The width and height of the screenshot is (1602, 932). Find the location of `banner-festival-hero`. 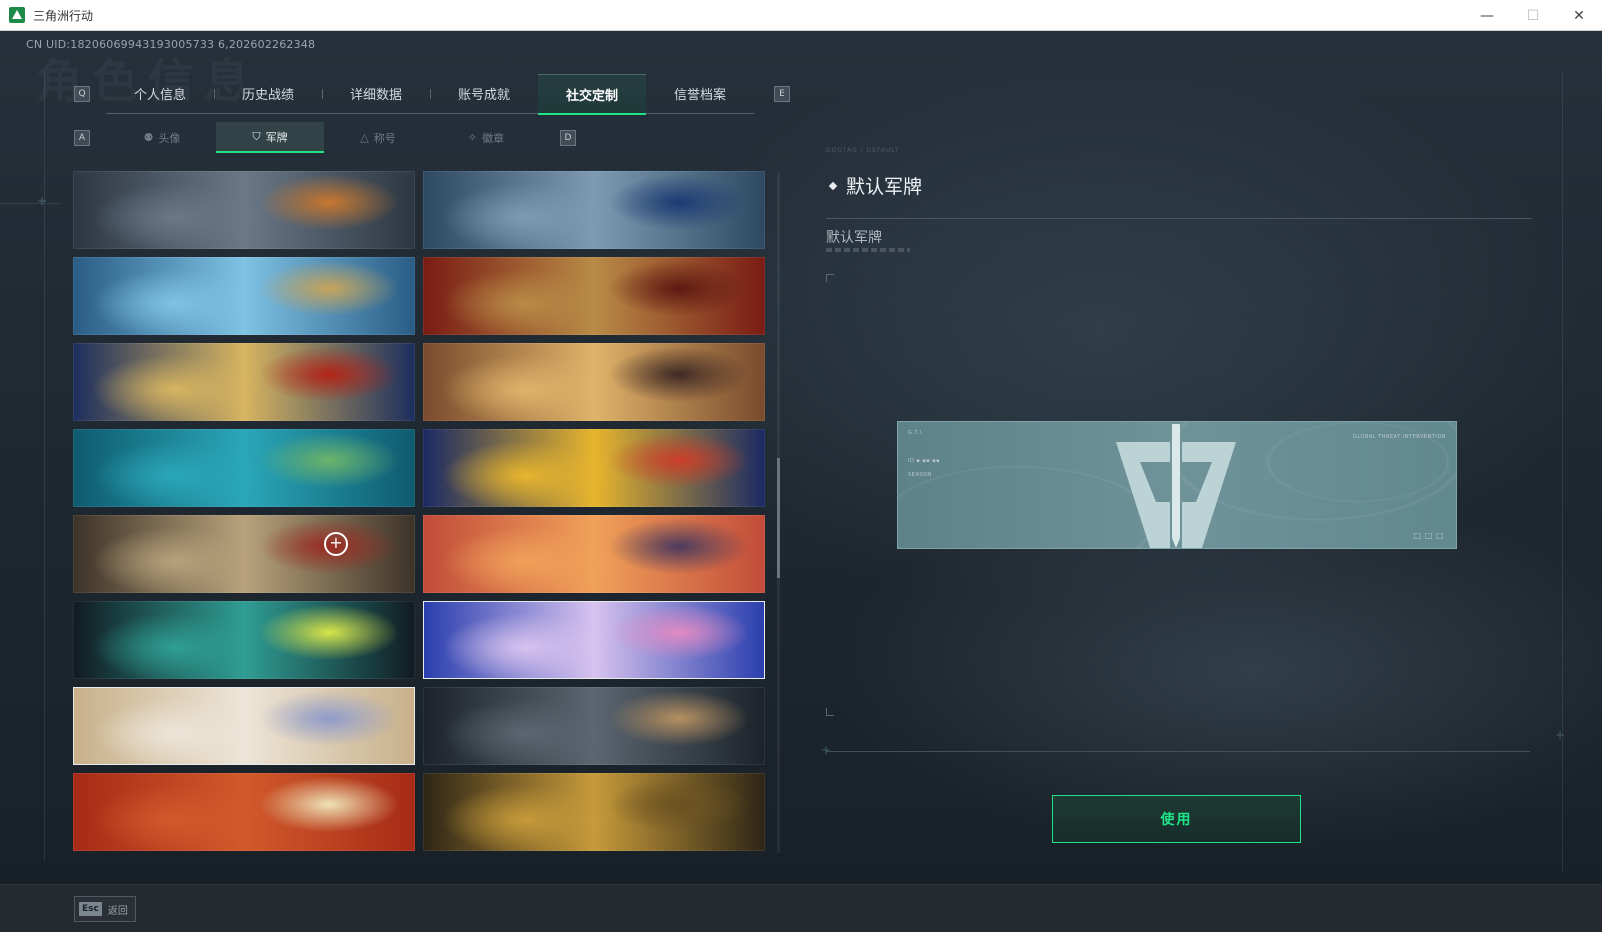

banner-festival-hero is located at coordinates (594, 468).